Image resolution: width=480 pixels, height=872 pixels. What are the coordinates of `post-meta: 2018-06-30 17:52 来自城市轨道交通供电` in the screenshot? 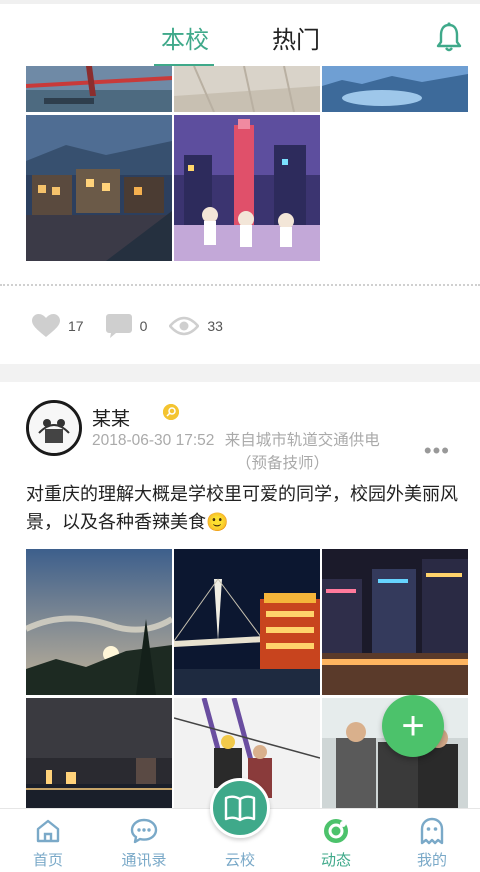 It's located at (236, 441).